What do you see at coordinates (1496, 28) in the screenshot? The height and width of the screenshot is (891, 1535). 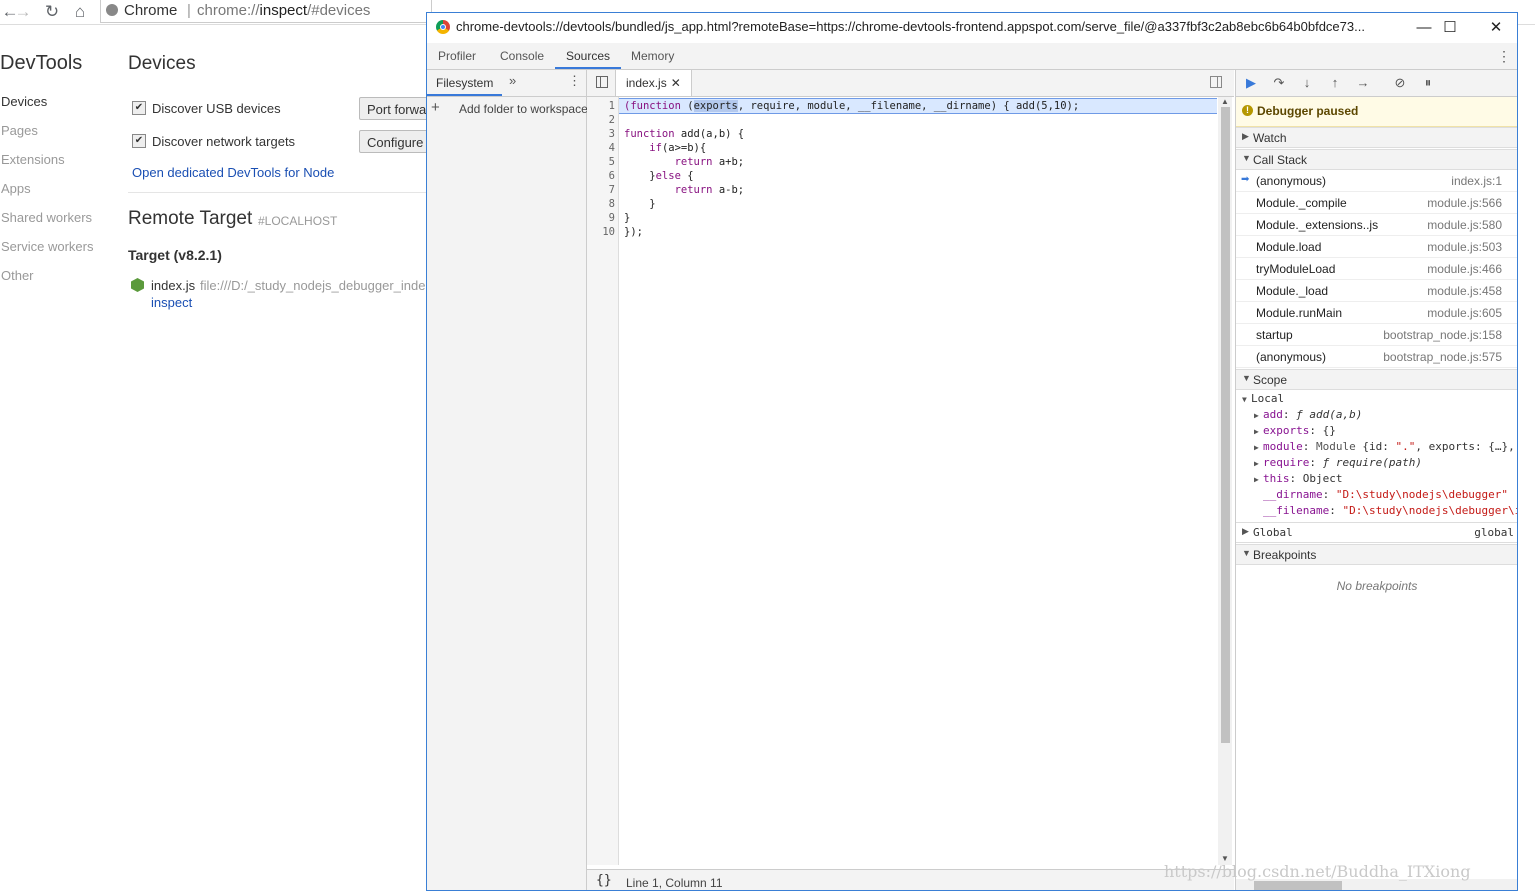 I see `close-icon: ✕` at bounding box center [1496, 28].